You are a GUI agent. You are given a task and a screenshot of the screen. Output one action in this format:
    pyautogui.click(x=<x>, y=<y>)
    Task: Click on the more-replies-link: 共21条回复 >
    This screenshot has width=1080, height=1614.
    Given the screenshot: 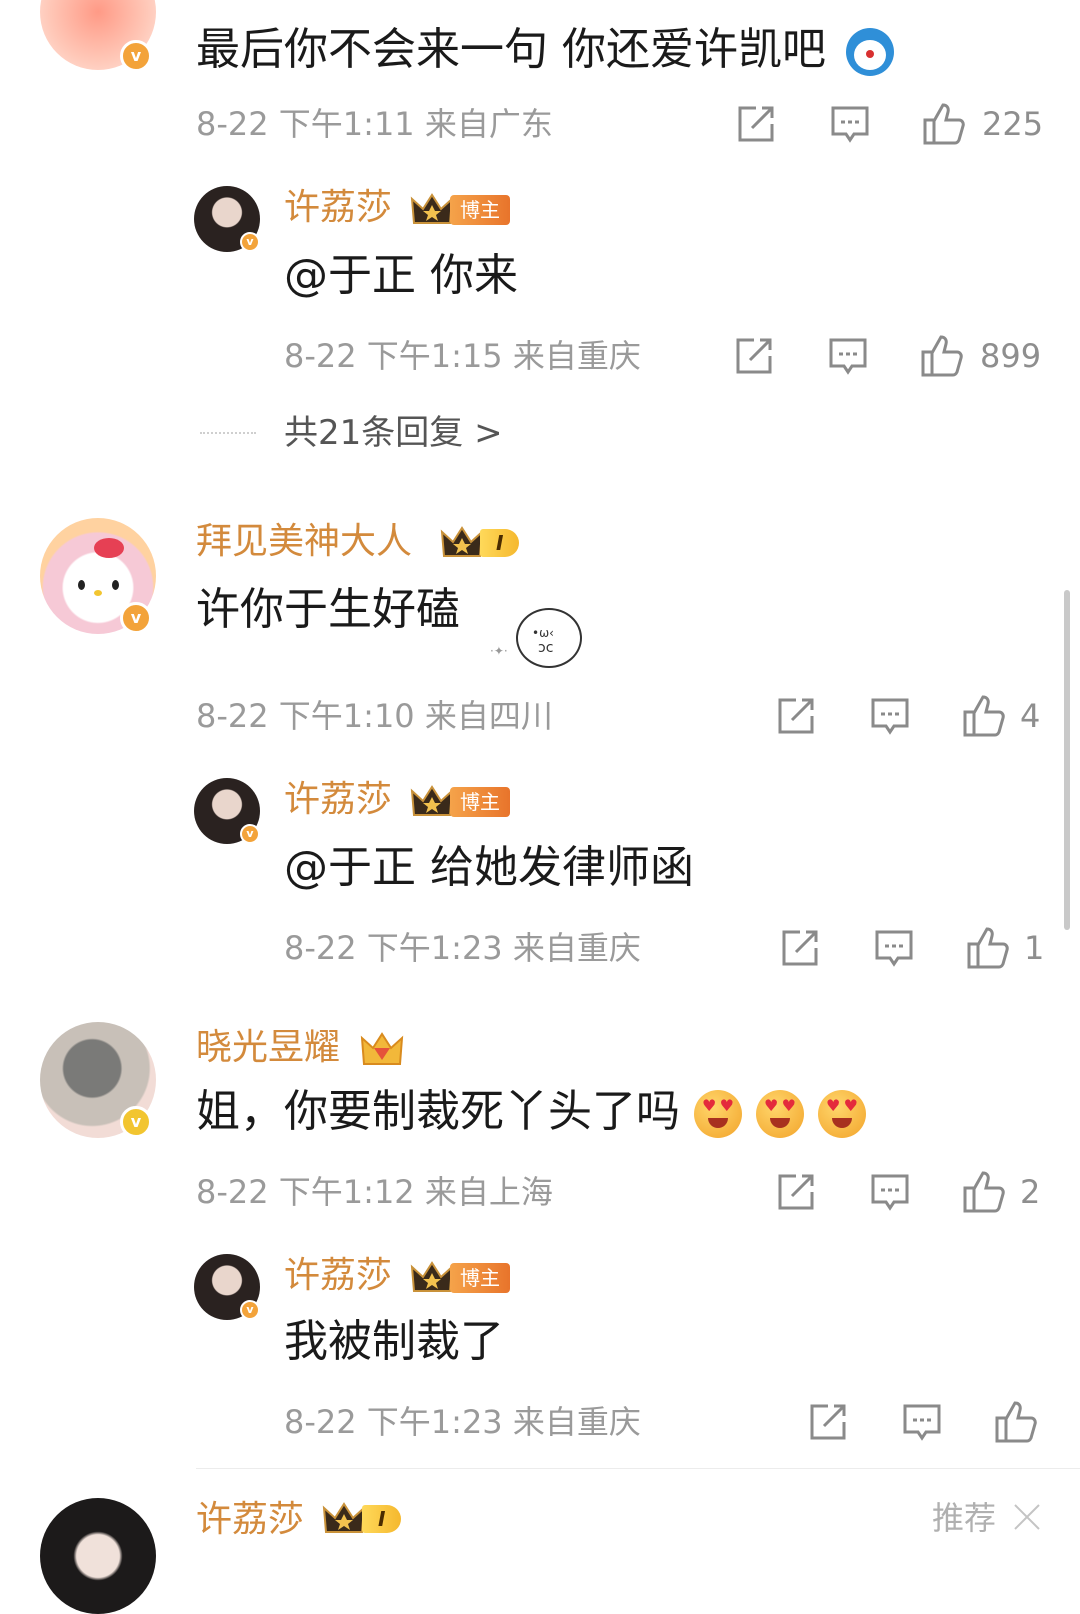 What is the action you would take?
    pyautogui.click(x=393, y=433)
    